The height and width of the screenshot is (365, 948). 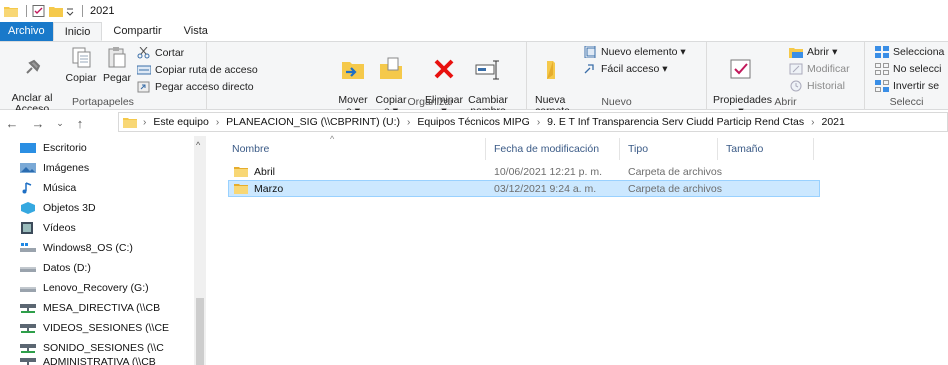 What do you see at coordinates (198, 145) in the screenshot?
I see `scroll-up-arrow-icon: ^` at bounding box center [198, 145].